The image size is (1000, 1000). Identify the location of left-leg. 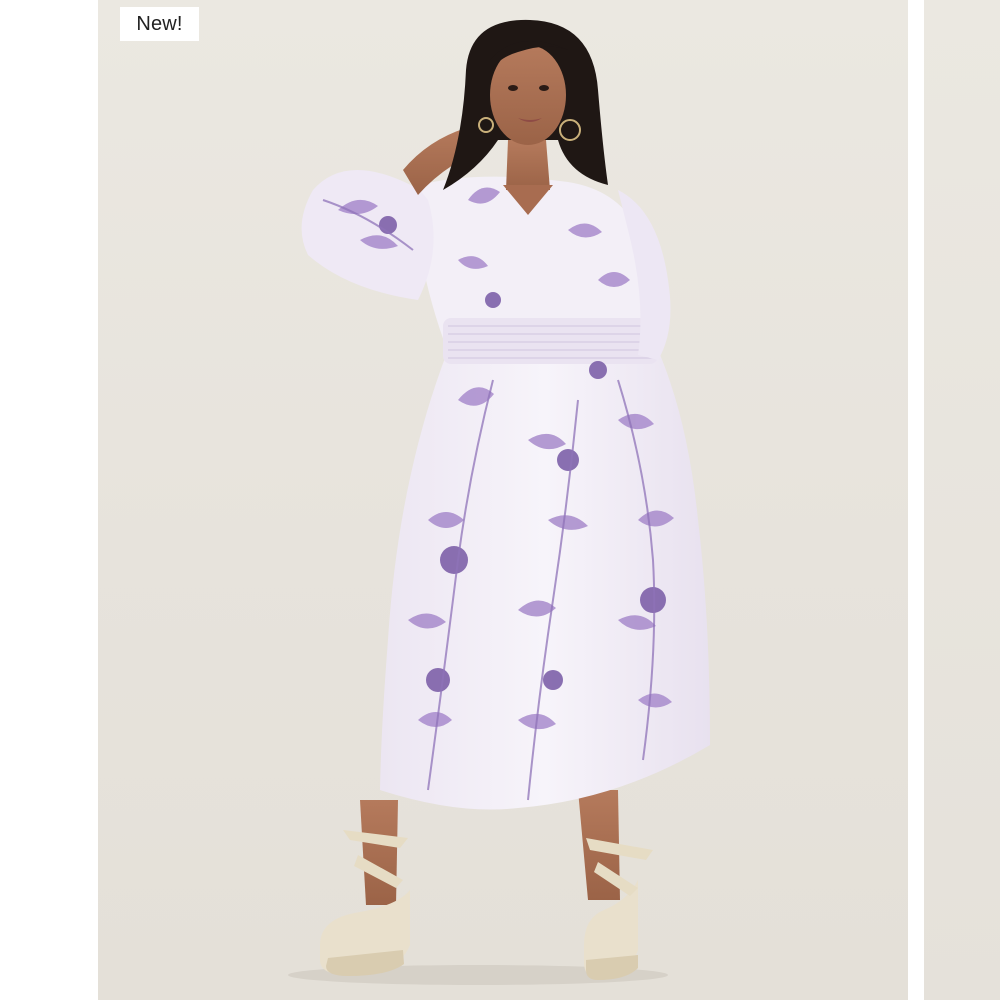
(379, 852).